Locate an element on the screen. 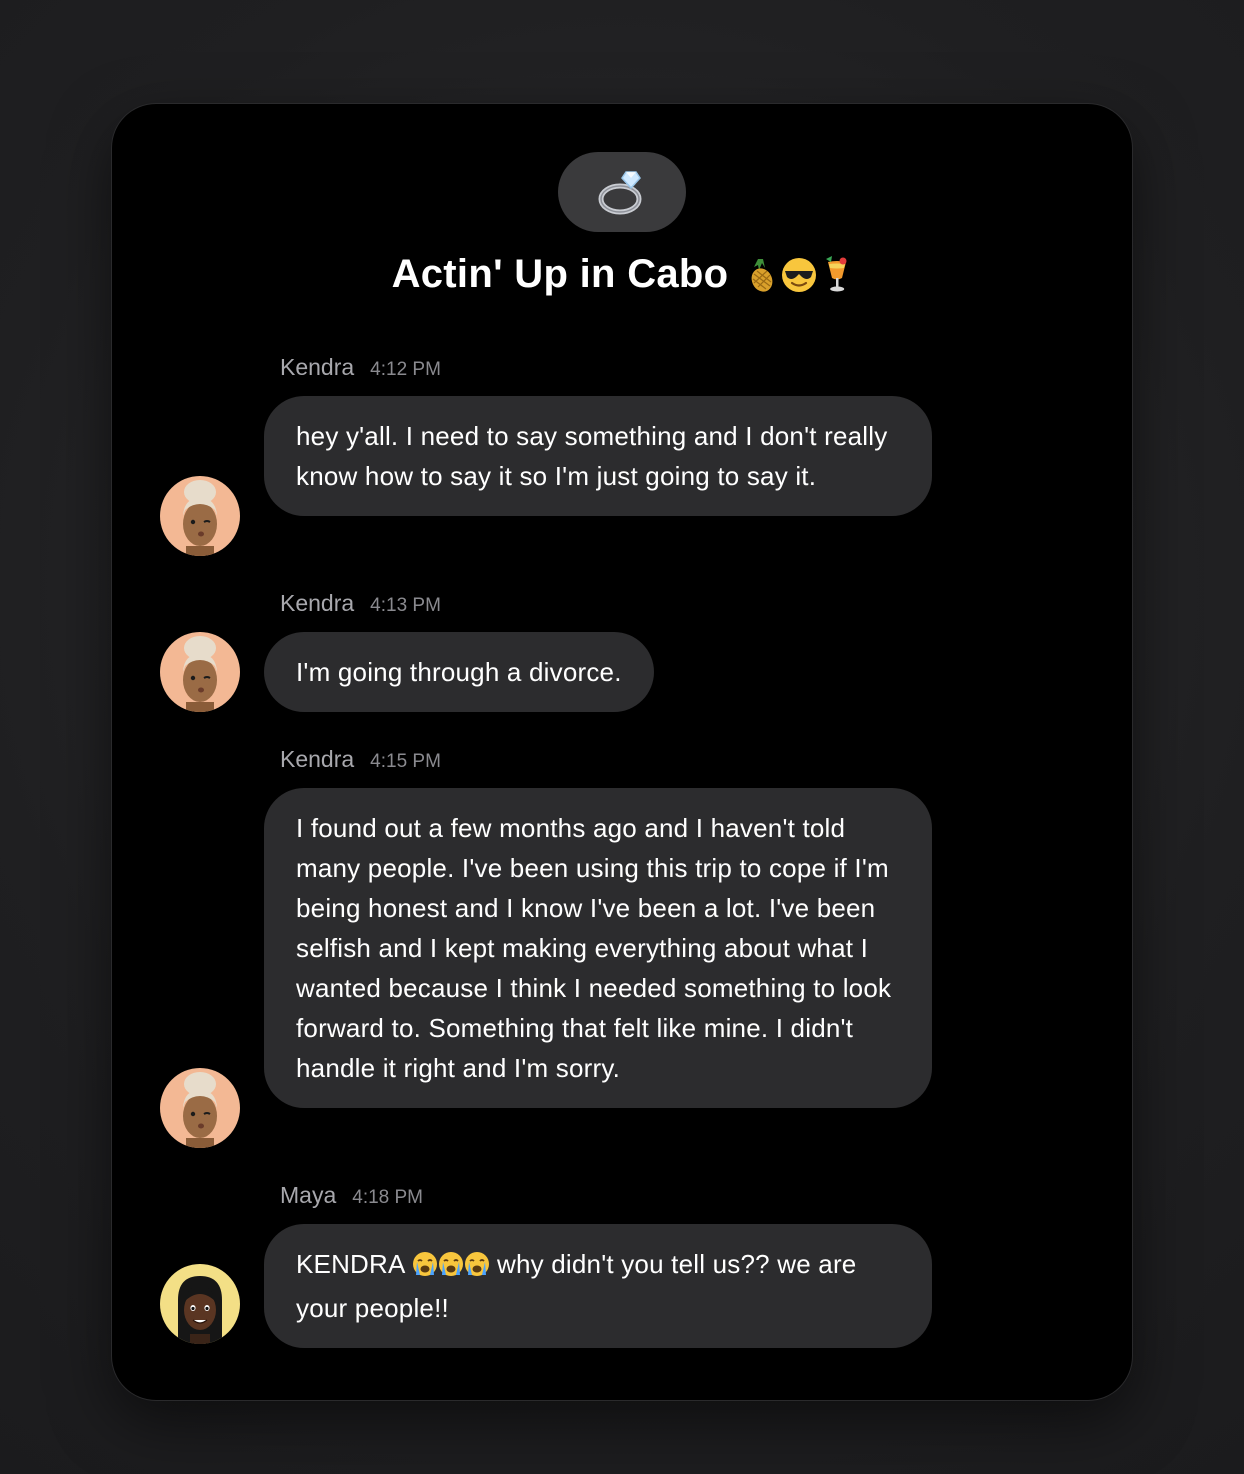 This screenshot has width=1244, height=1474. timestamp: 4:13 PM is located at coordinates (405, 605).